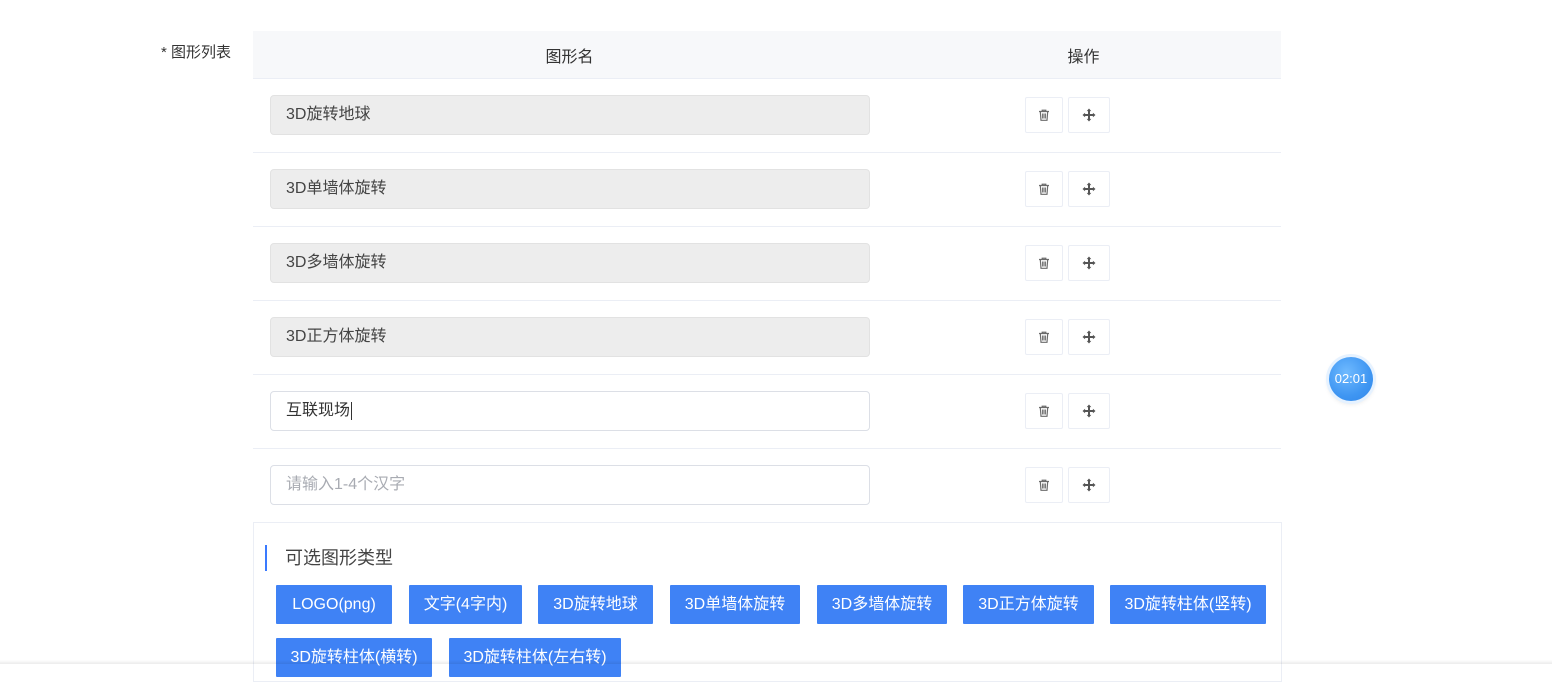 This screenshot has height=682, width=1552. What do you see at coordinates (570, 411) in the screenshot?
I see `shape-name-input: 互联现场` at bounding box center [570, 411].